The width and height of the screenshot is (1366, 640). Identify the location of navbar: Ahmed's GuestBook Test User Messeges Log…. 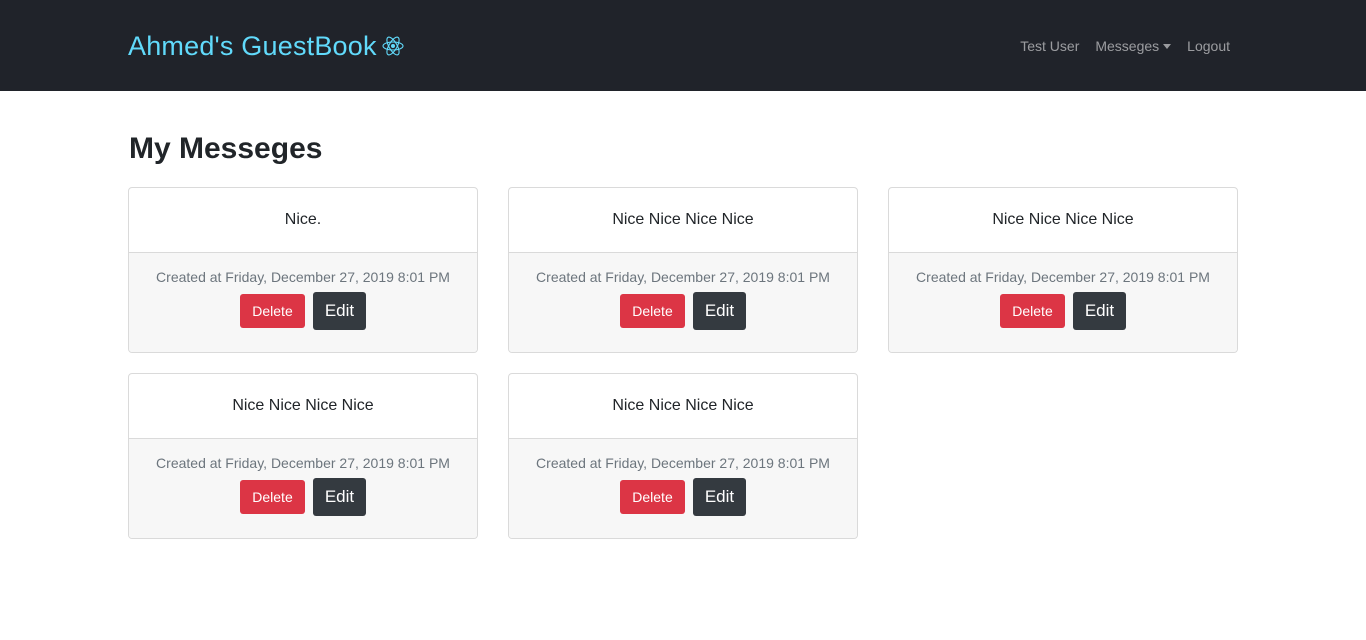
(683, 45).